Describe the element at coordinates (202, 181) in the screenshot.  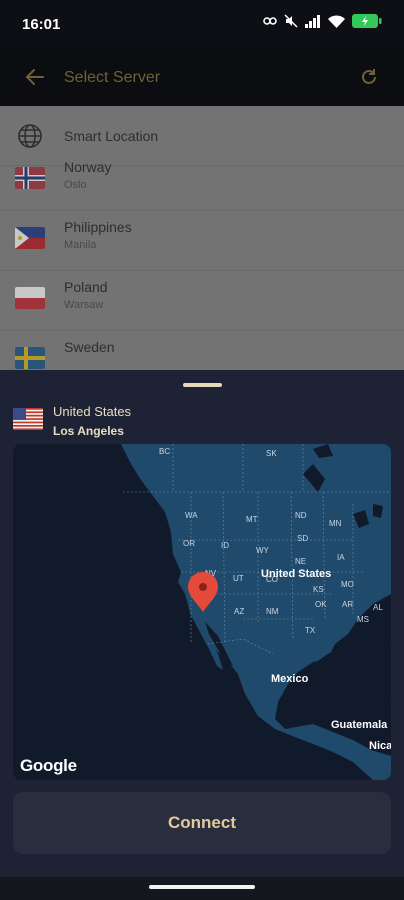
I see `list-item: Norway Oslo` at that location.